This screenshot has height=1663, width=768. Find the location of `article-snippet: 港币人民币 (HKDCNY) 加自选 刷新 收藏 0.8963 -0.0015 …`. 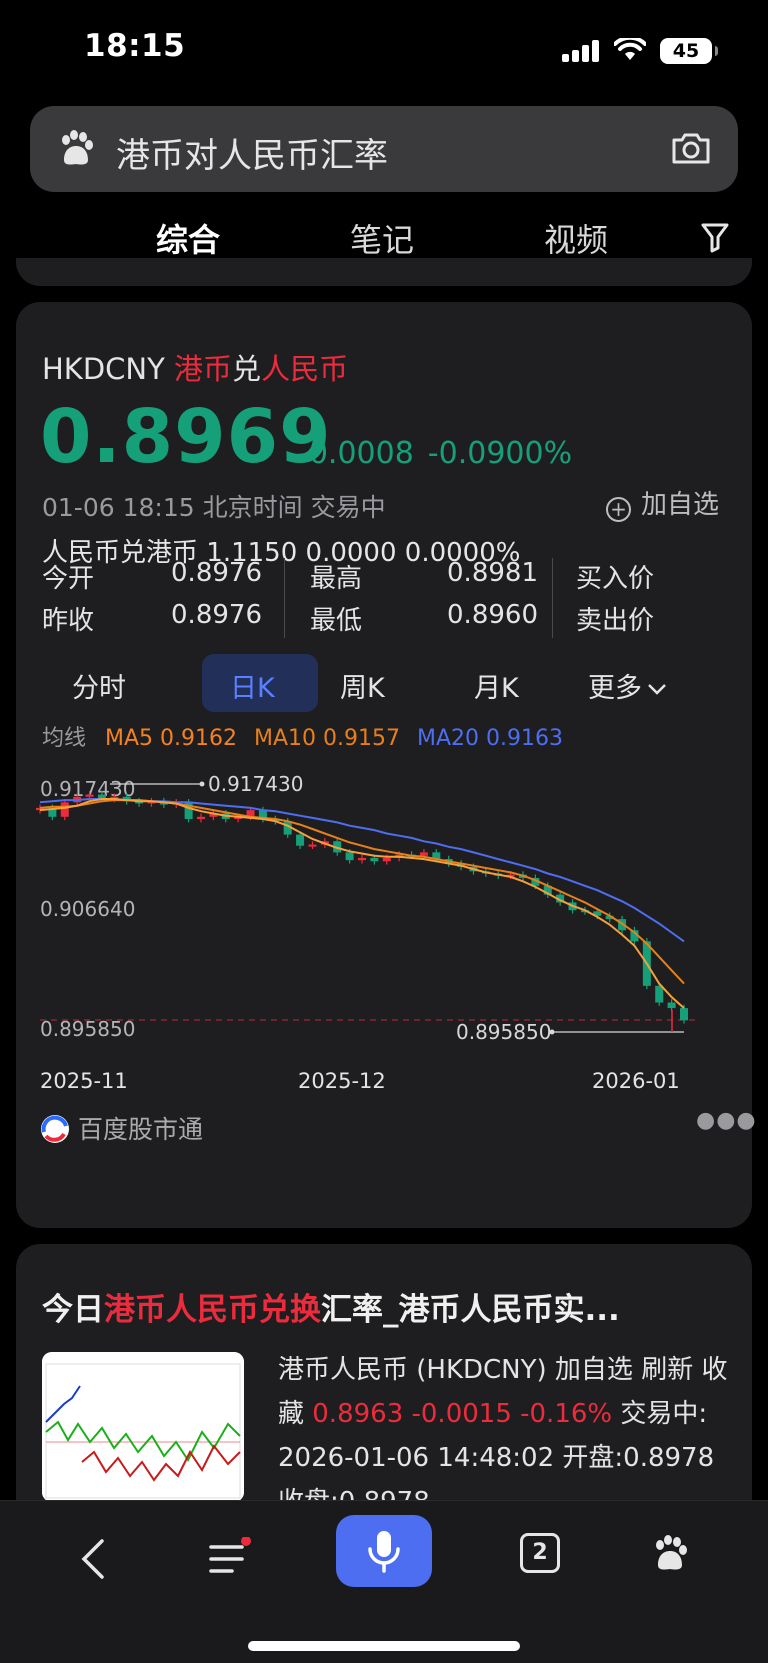

article-snippet: 港币人民币 (HKDCNY) 加自选 刷新 收藏 0.8963 -0.0015 … is located at coordinates (503, 1436).